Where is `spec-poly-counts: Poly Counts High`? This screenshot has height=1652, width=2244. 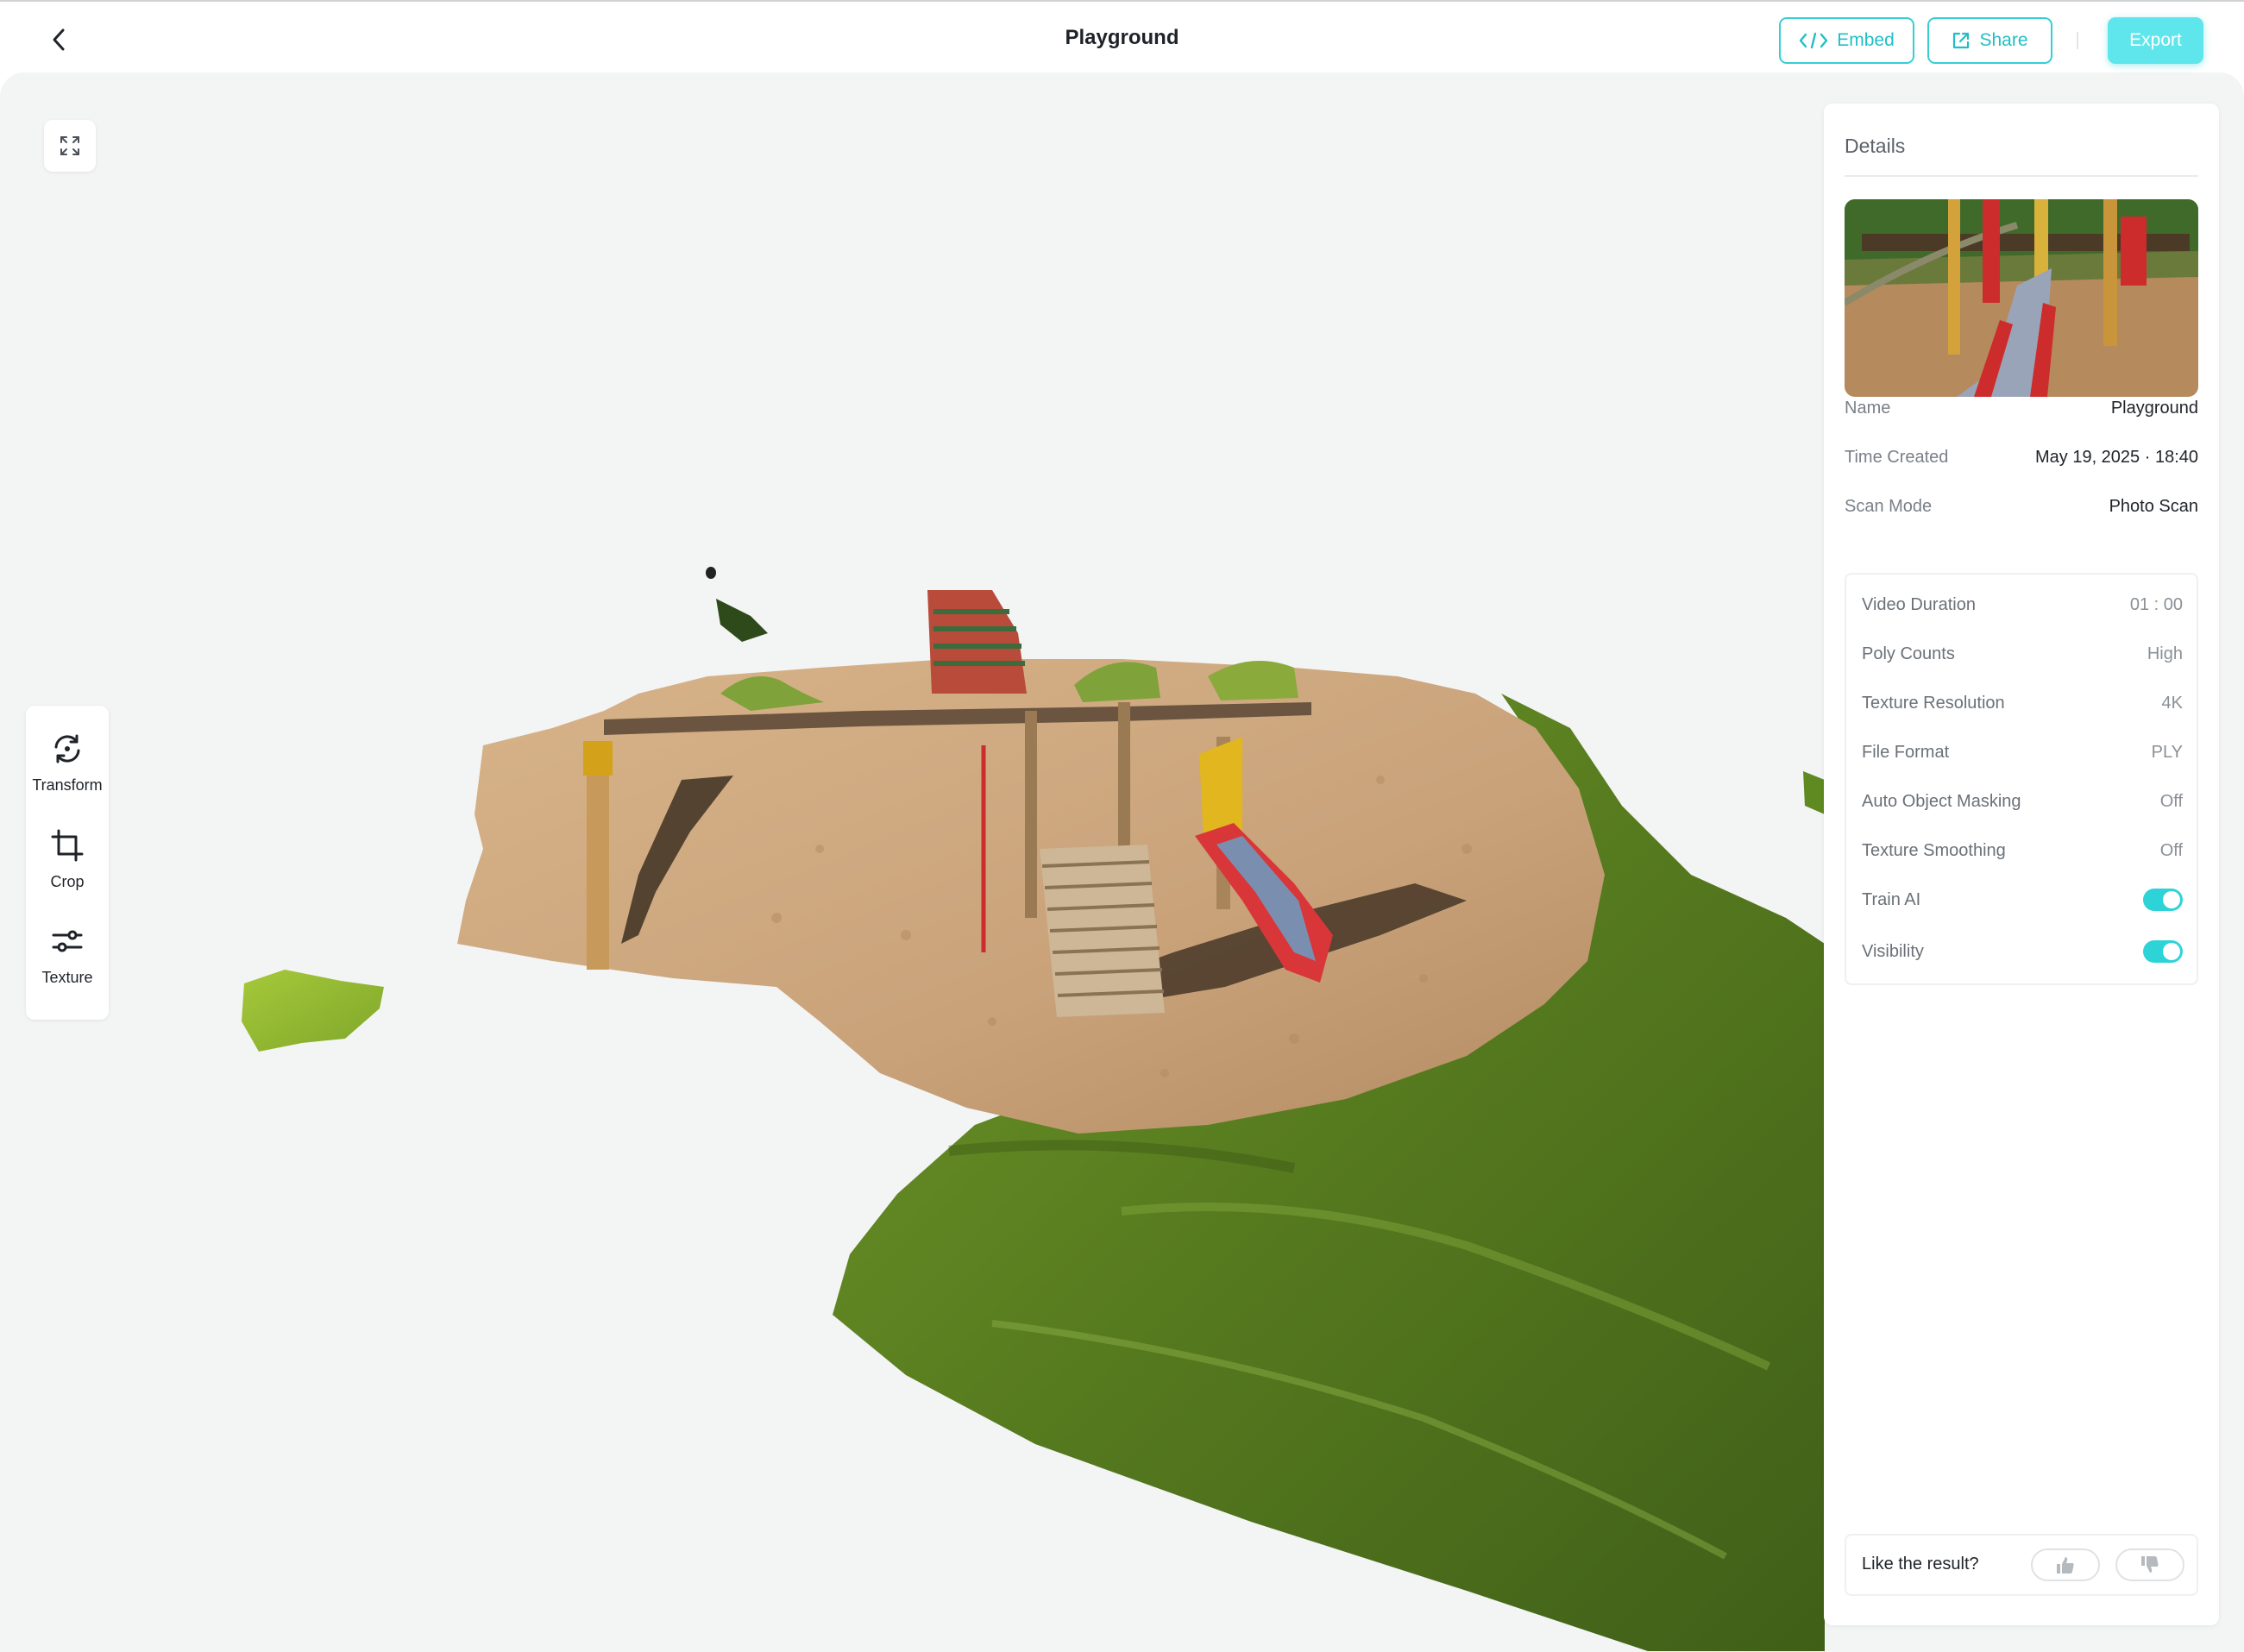
spec-poly-counts: Poly Counts High is located at coordinates (2023, 653).